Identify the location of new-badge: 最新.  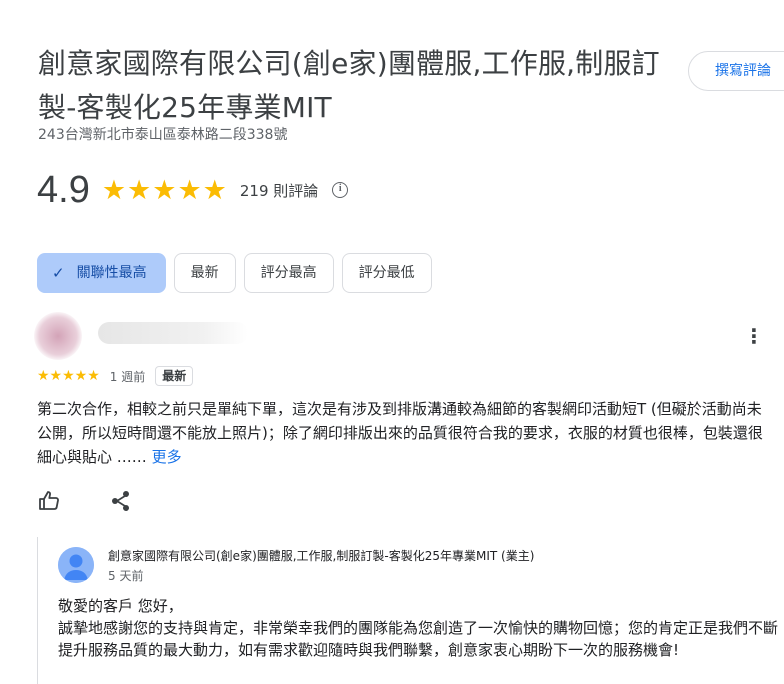
(174, 376).